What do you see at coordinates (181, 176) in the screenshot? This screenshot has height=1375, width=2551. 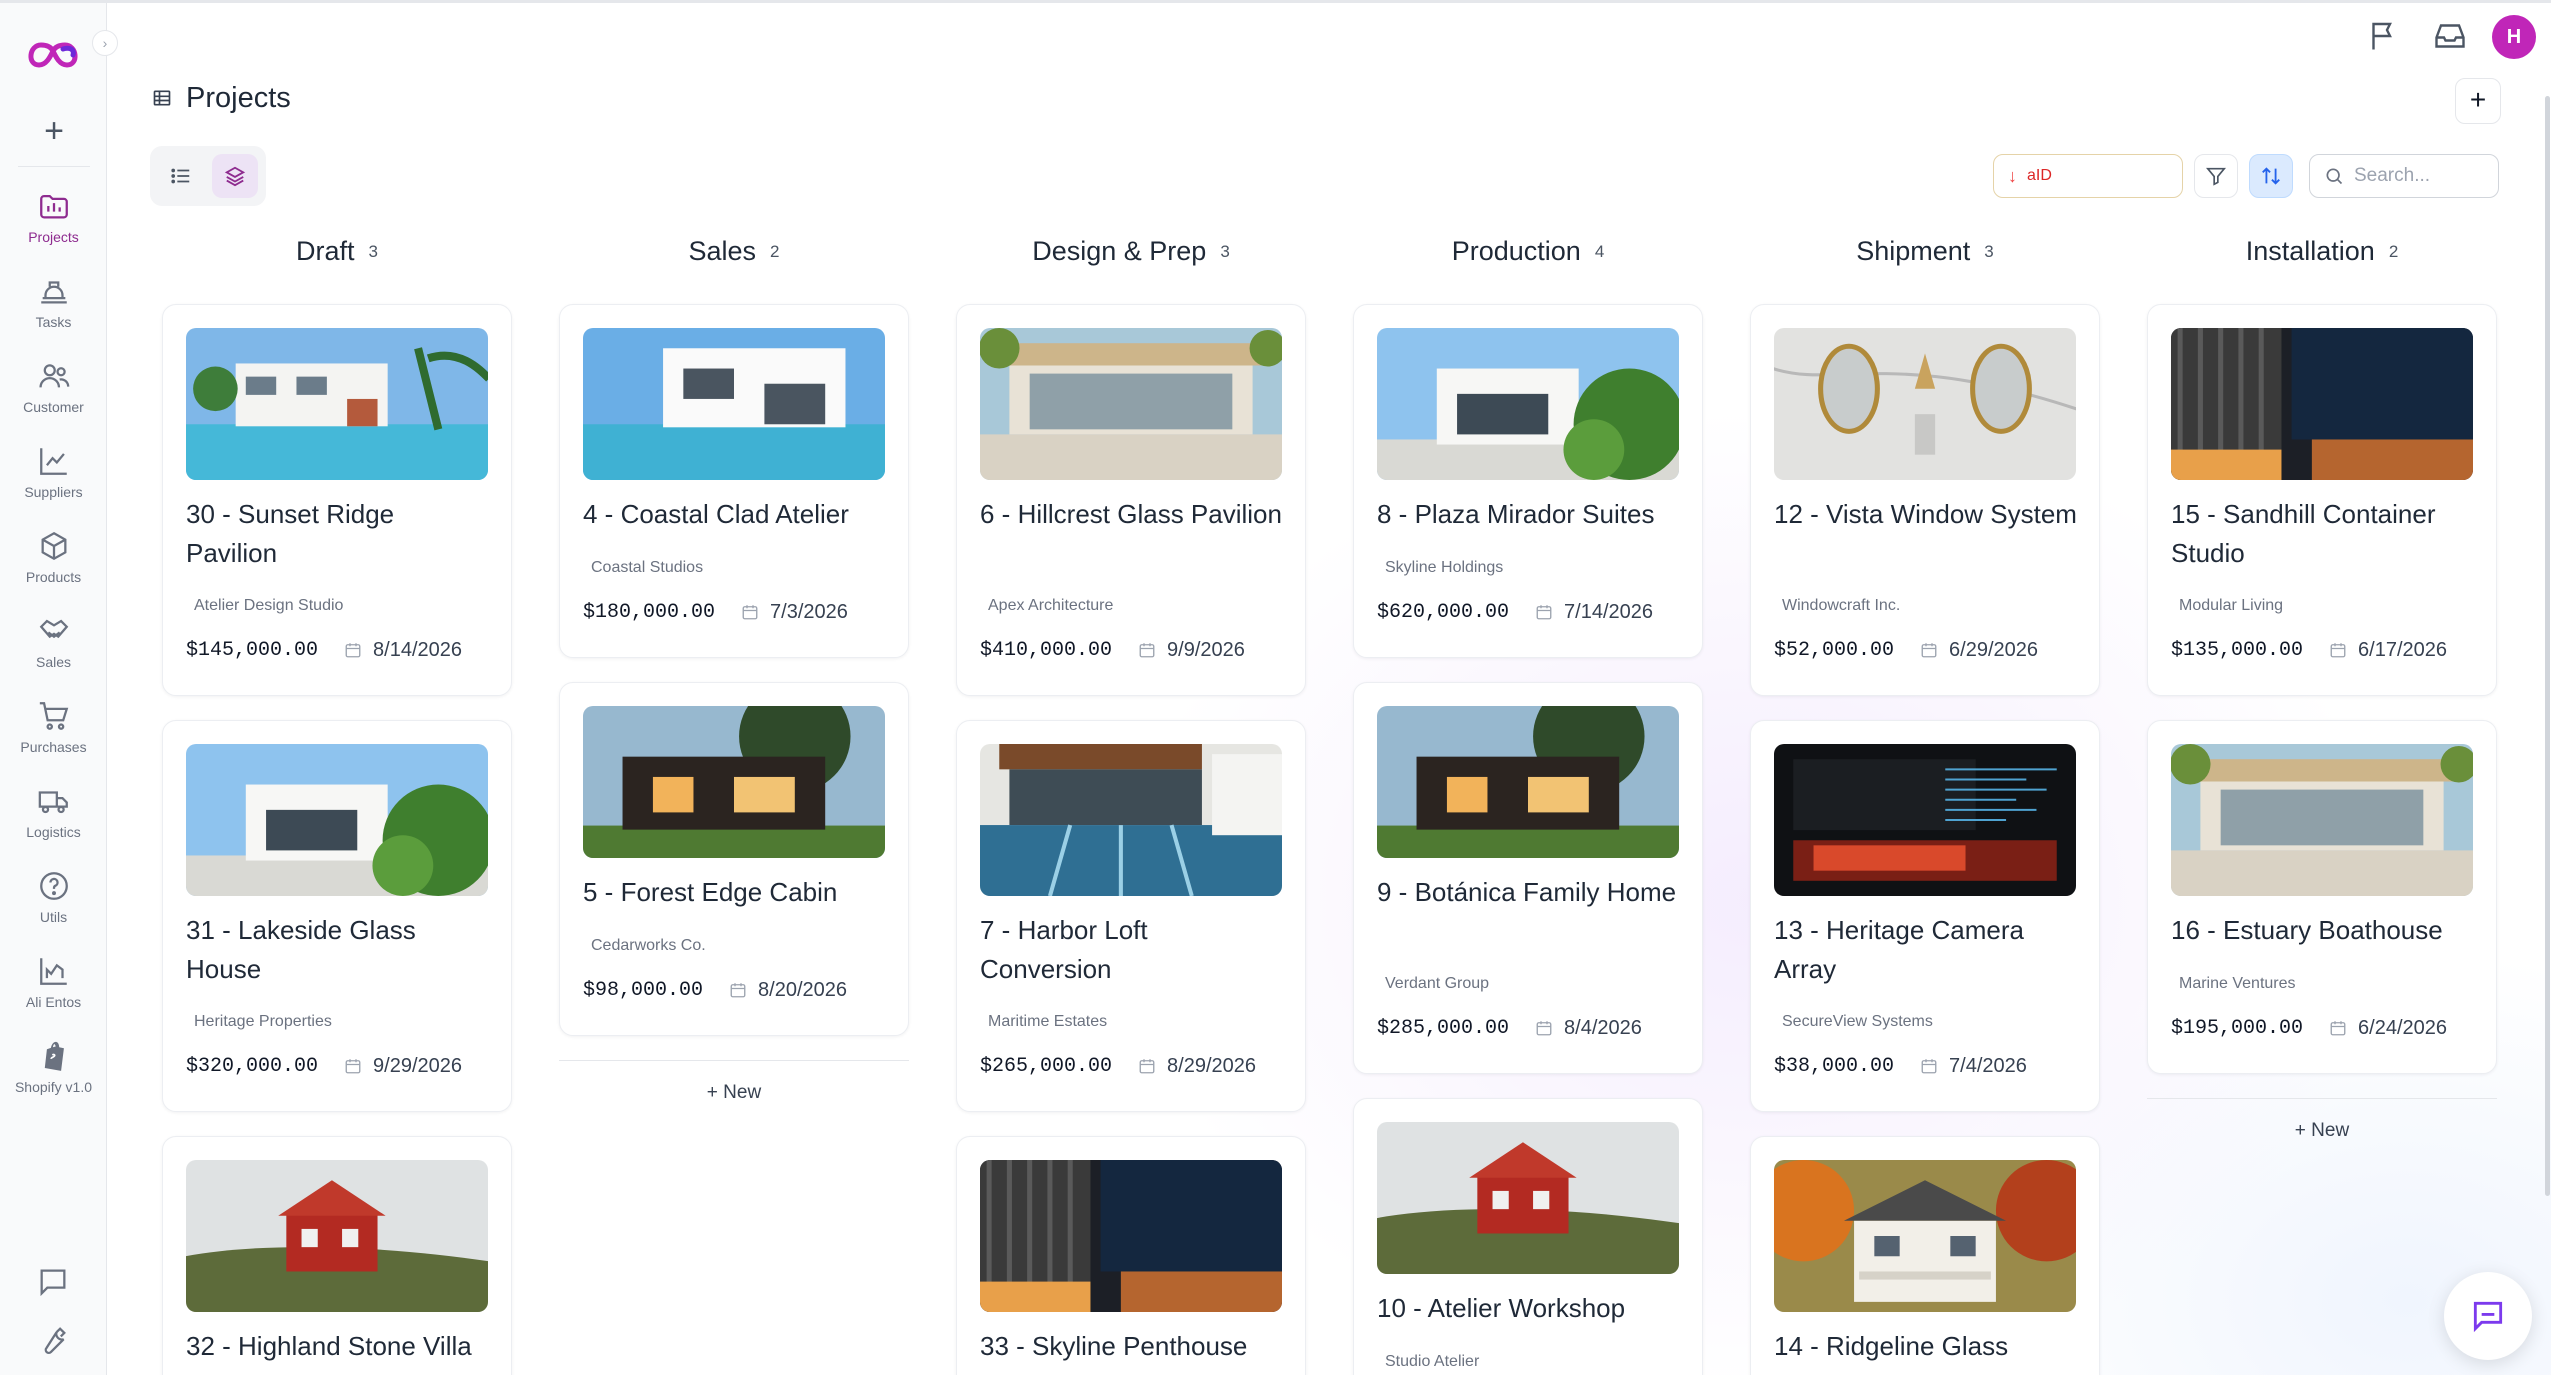 I see `list-view-button` at bounding box center [181, 176].